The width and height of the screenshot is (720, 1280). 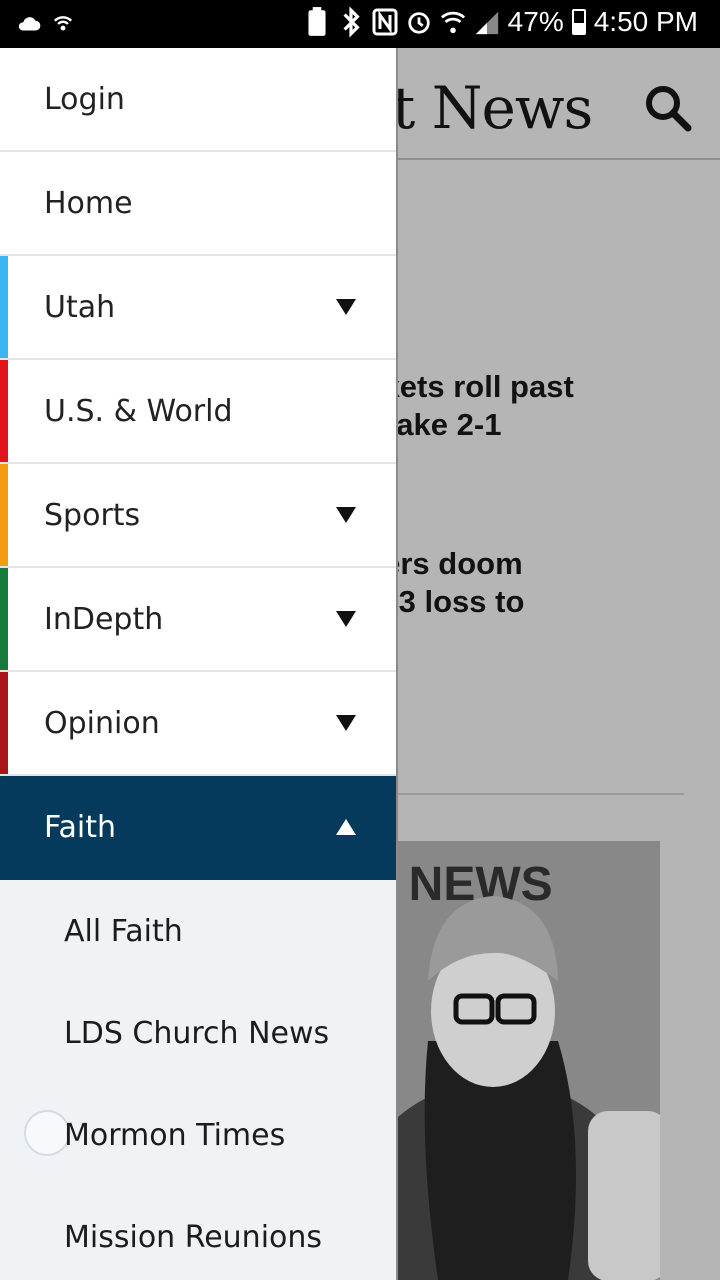 What do you see at coordinates (529, 1088) in the screenshot?
I see `person-illustration` at bounding box center [529, 1088].